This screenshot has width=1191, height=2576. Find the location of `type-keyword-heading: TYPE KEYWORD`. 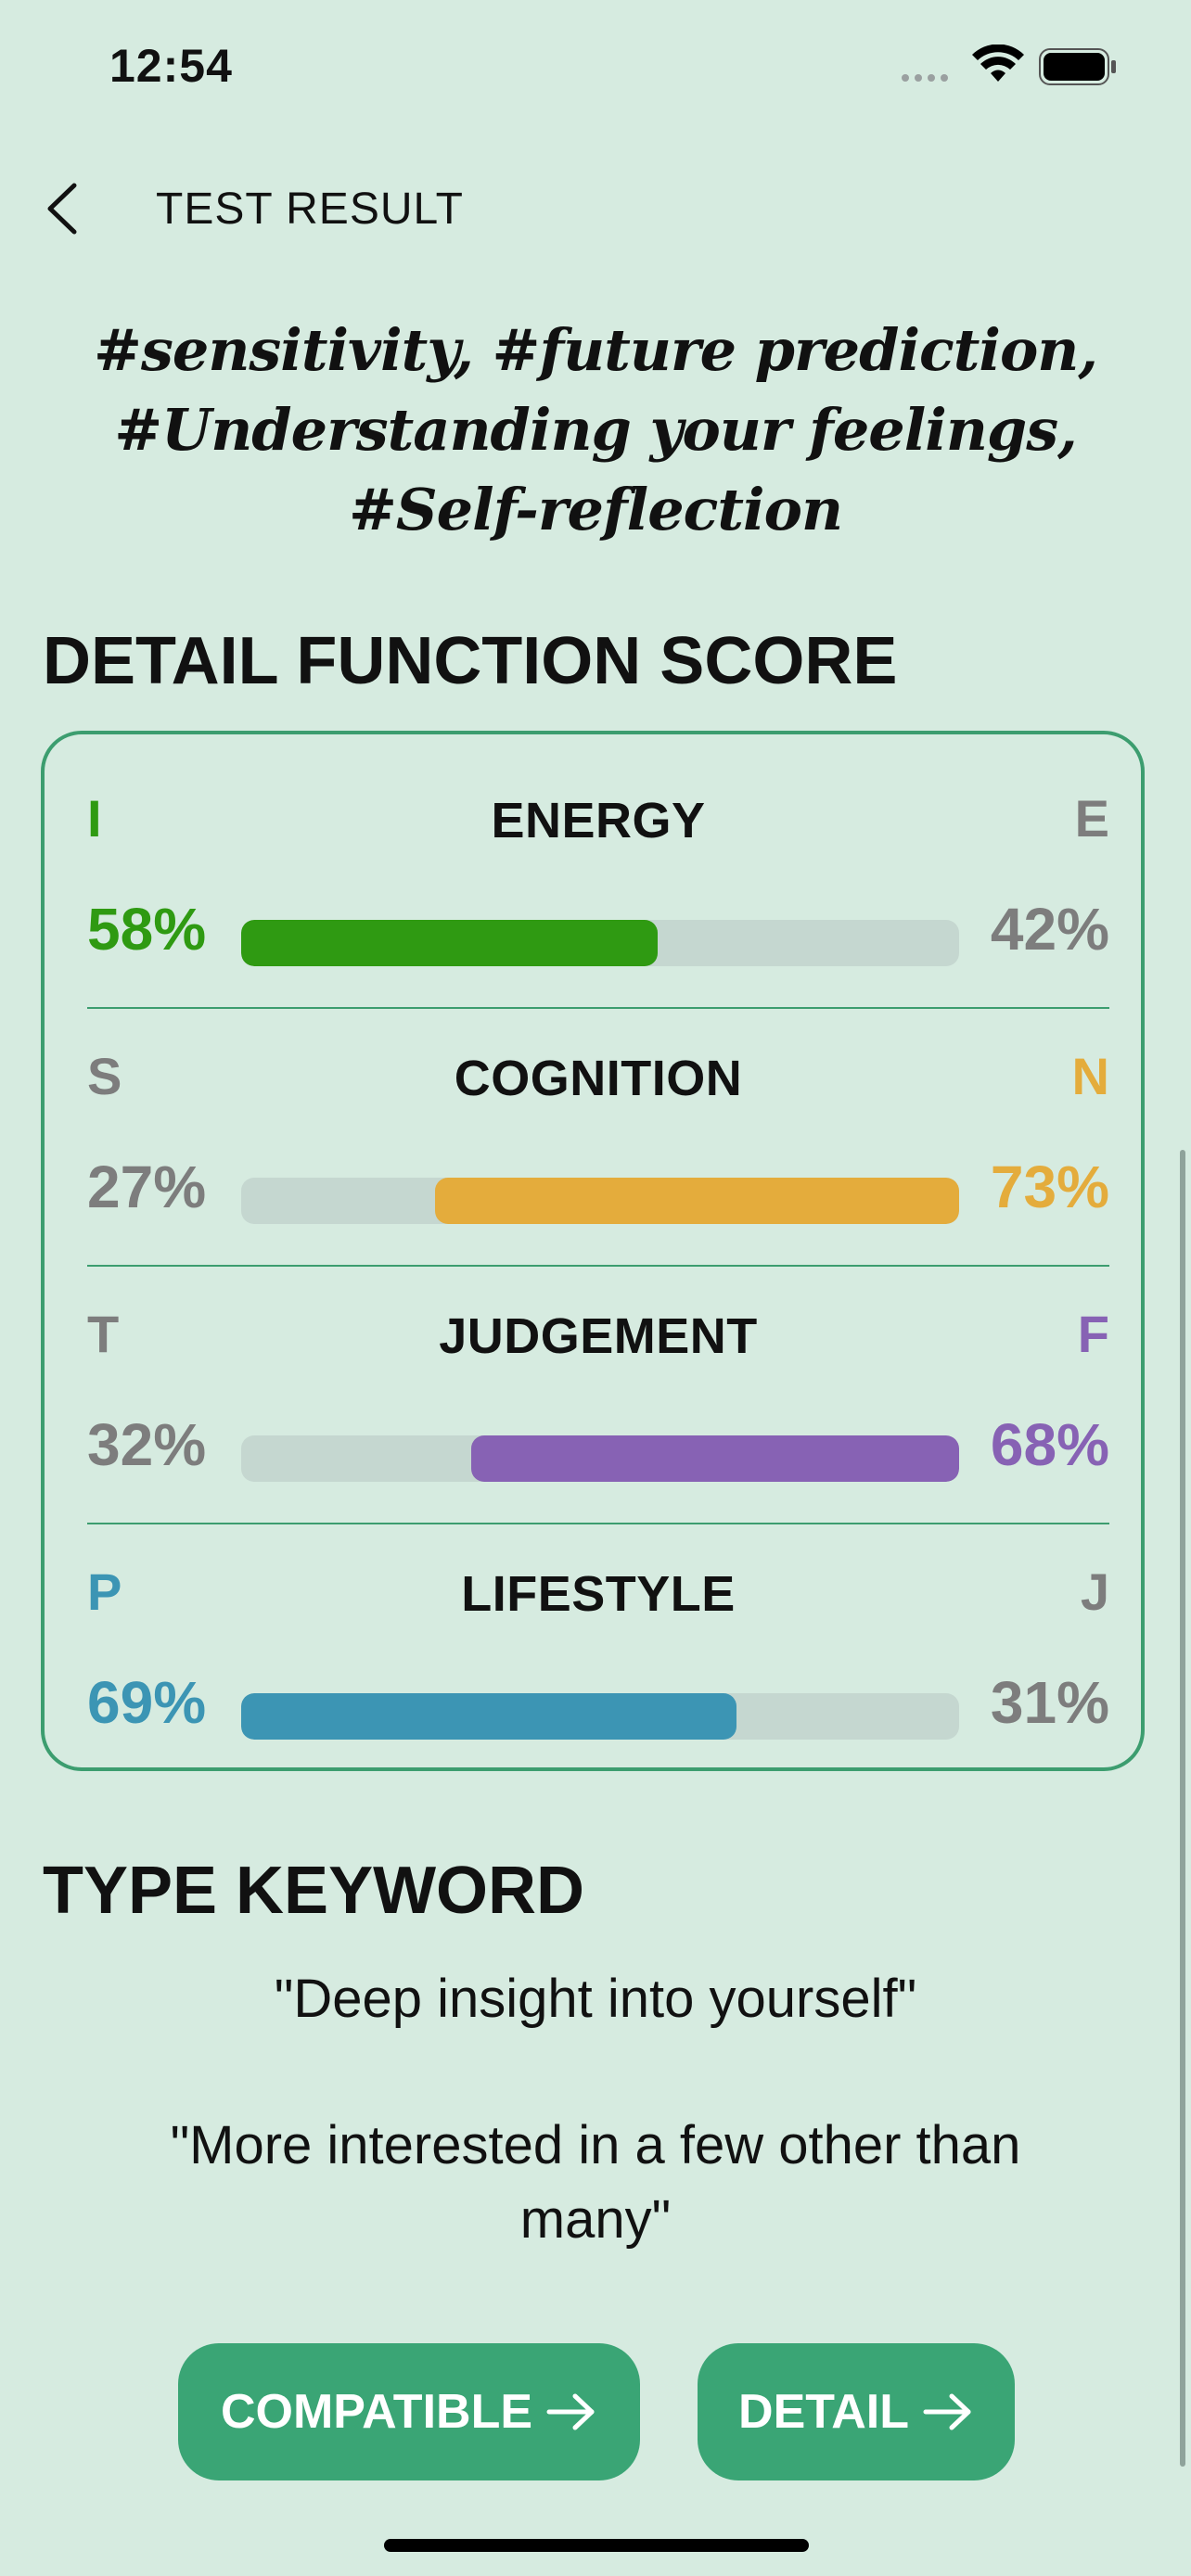

type-keyword-heading: TYPE KEYWORD is located at coordinates (314, 1891).